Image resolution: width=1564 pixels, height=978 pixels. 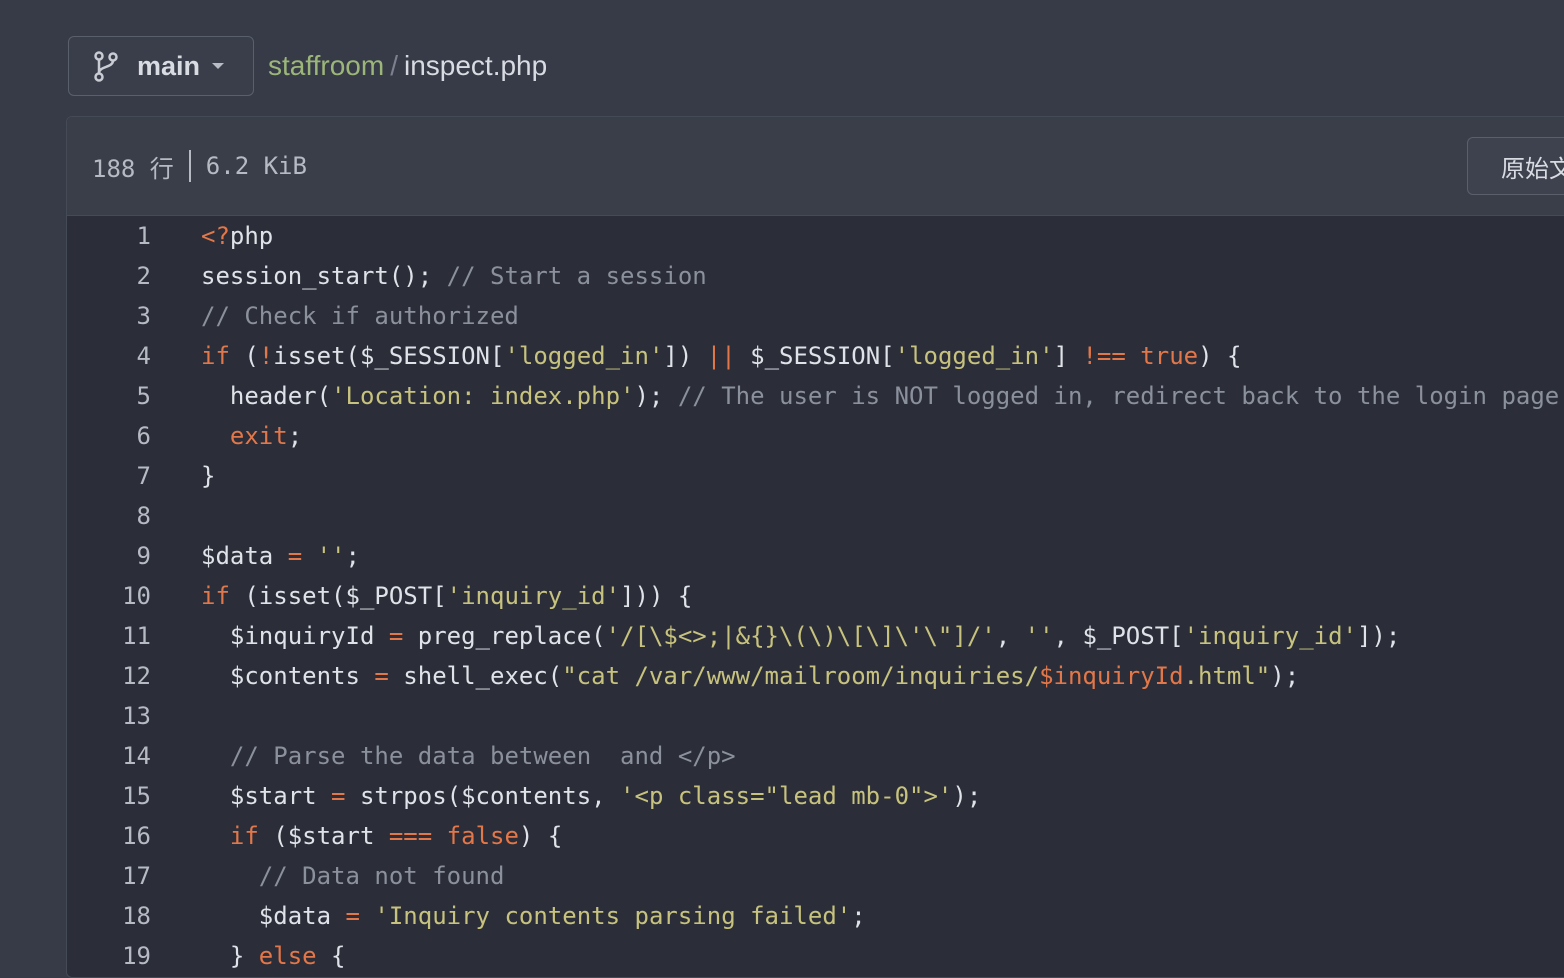 I want to click on line-source: if ($start === false) {, so click(x=381, y=836).